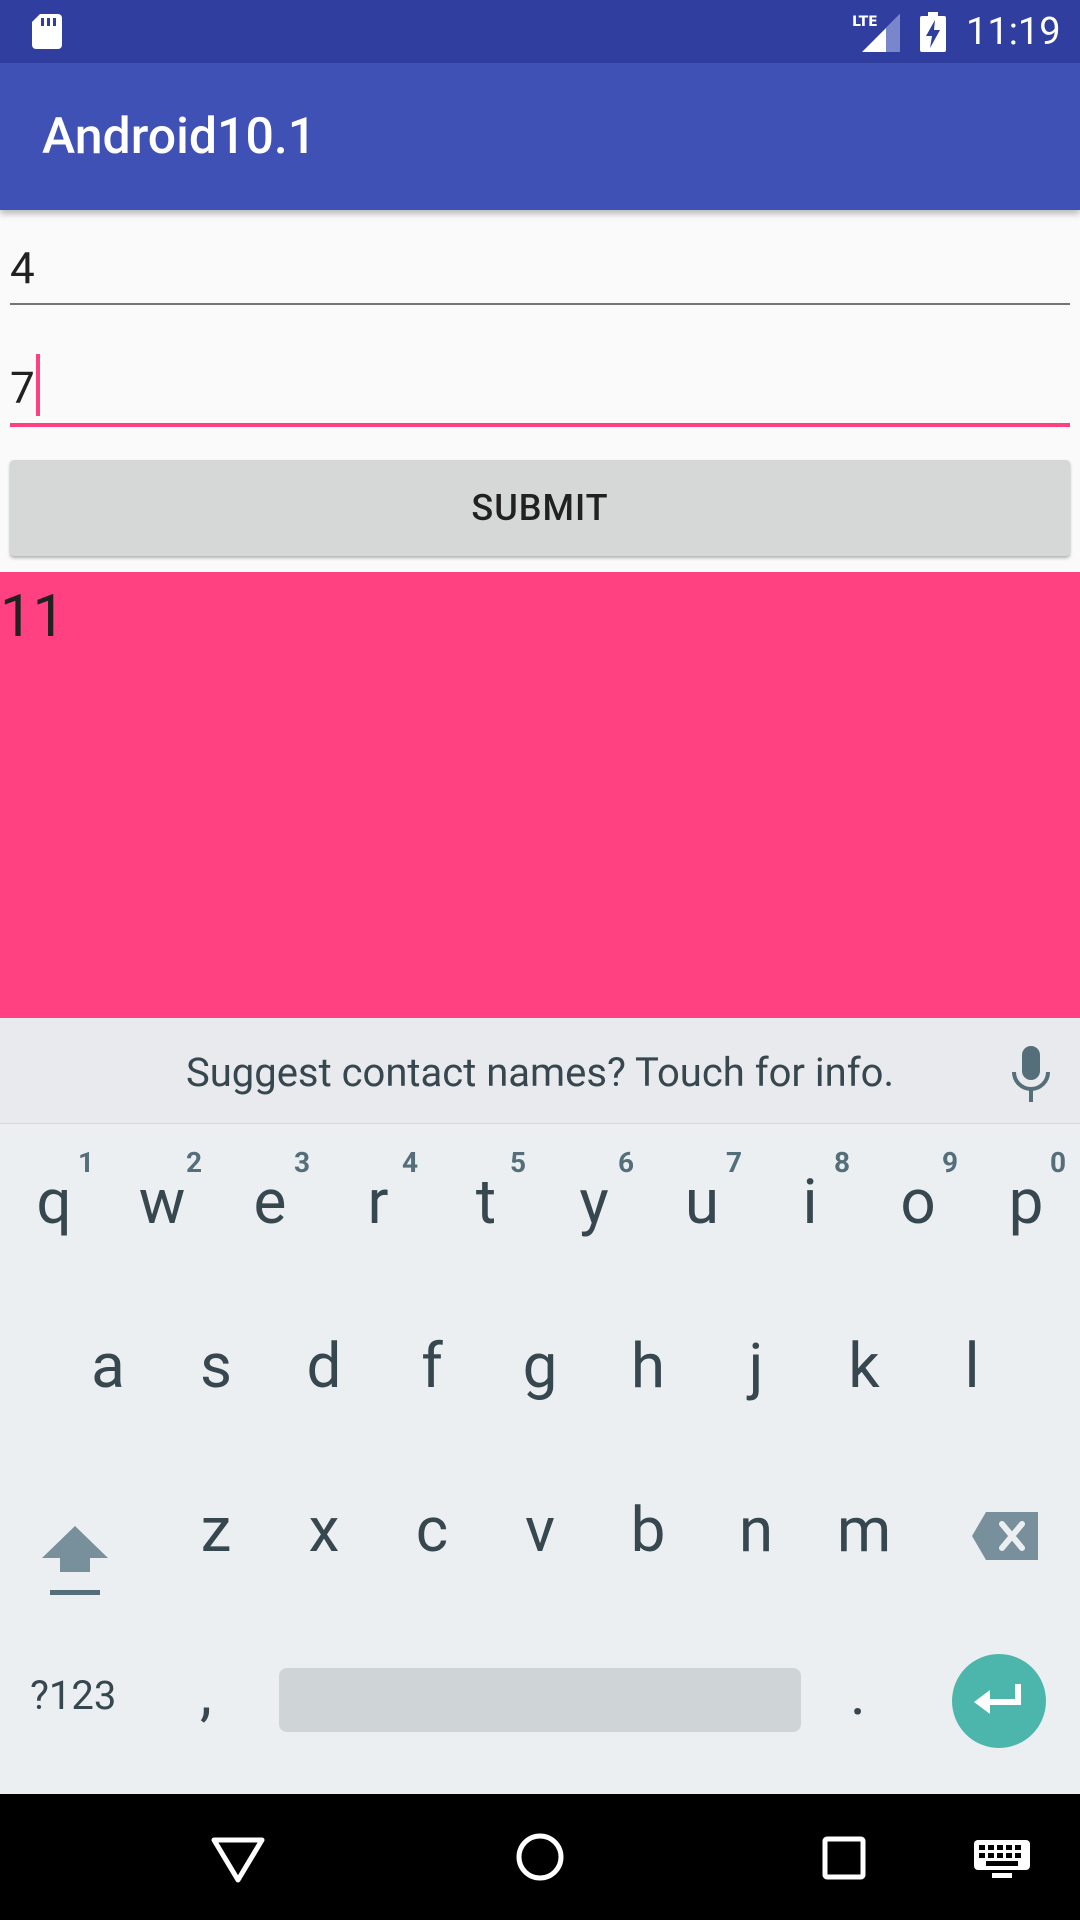 This screenshot has height=1920, width=1080. Describe the element at coordinates (950, 1162) in the screenshot. I see `key-hint-9: 9` at that location.